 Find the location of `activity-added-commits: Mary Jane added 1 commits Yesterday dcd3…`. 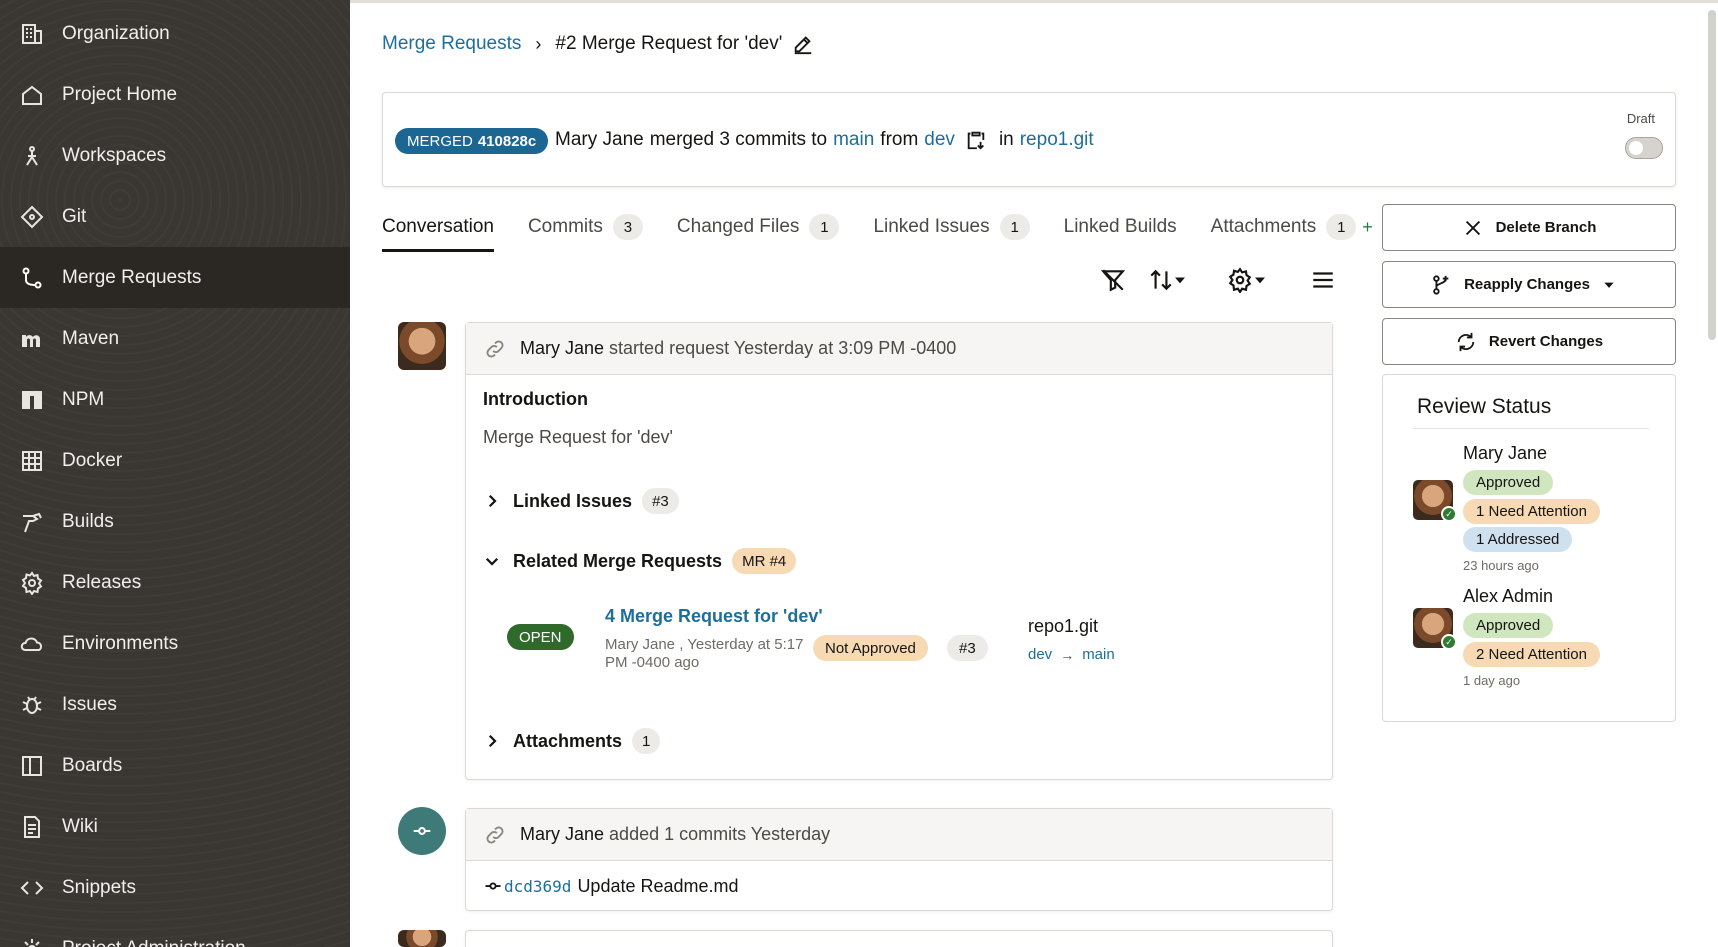

activity-added-commits: Mary Jane added 1 commits Yesterday dcd3… is located at coordinates (899, 859).